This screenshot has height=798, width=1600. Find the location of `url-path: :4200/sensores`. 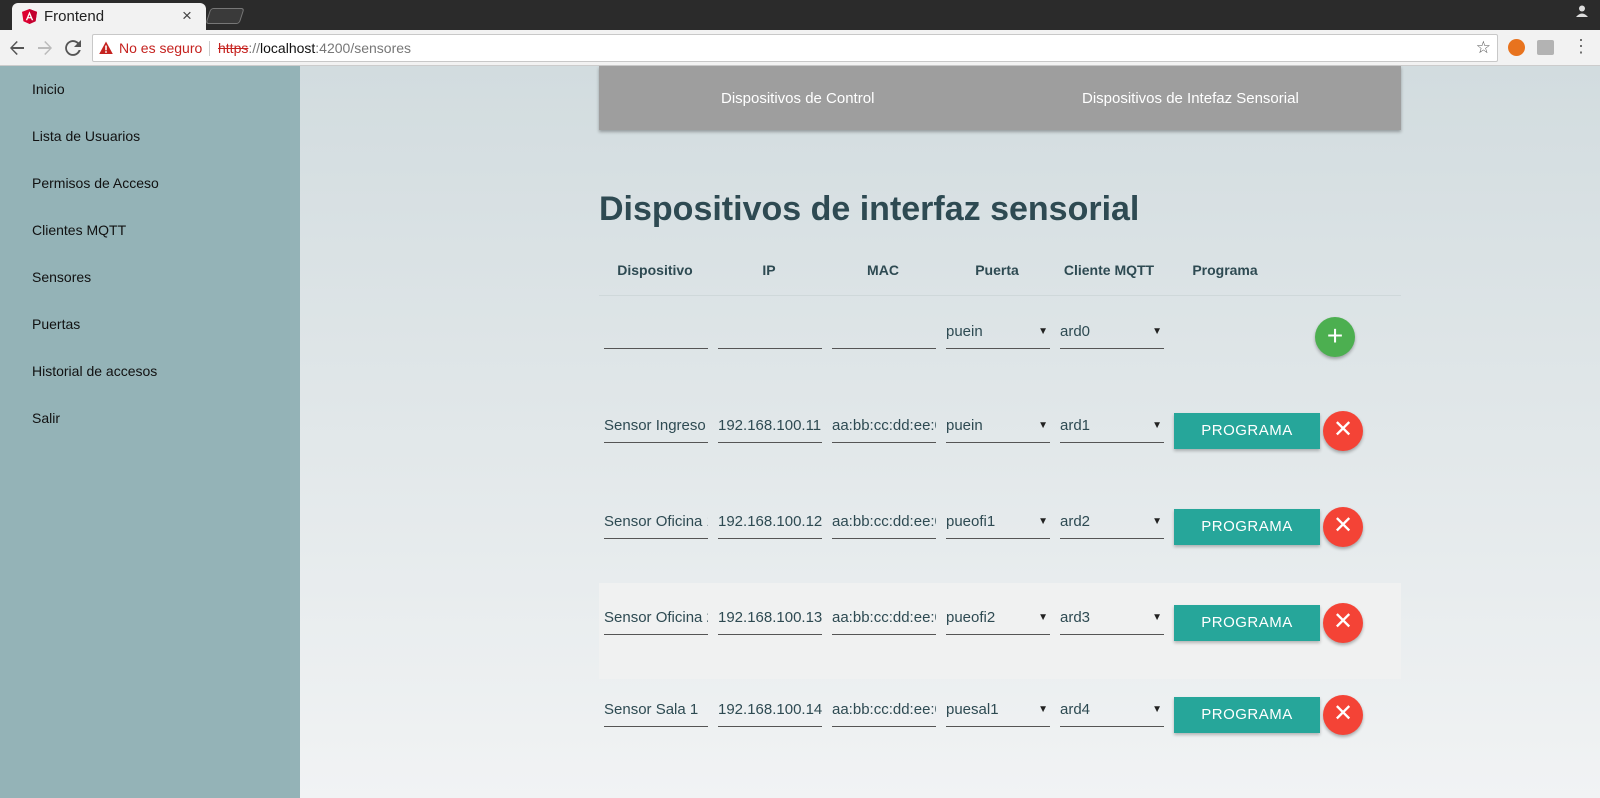

url-path: :4200/sensores is located at coordinates (363, 48).